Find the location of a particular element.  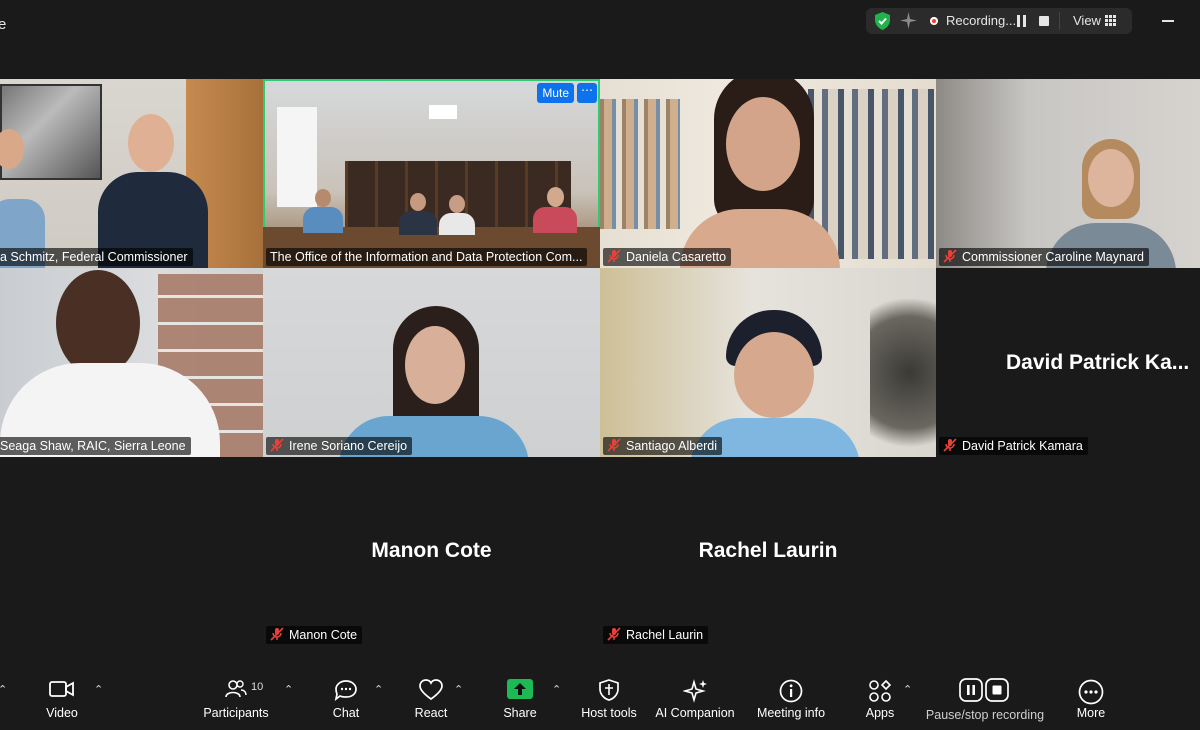

bookshelf is located at coordinates (640, 164).